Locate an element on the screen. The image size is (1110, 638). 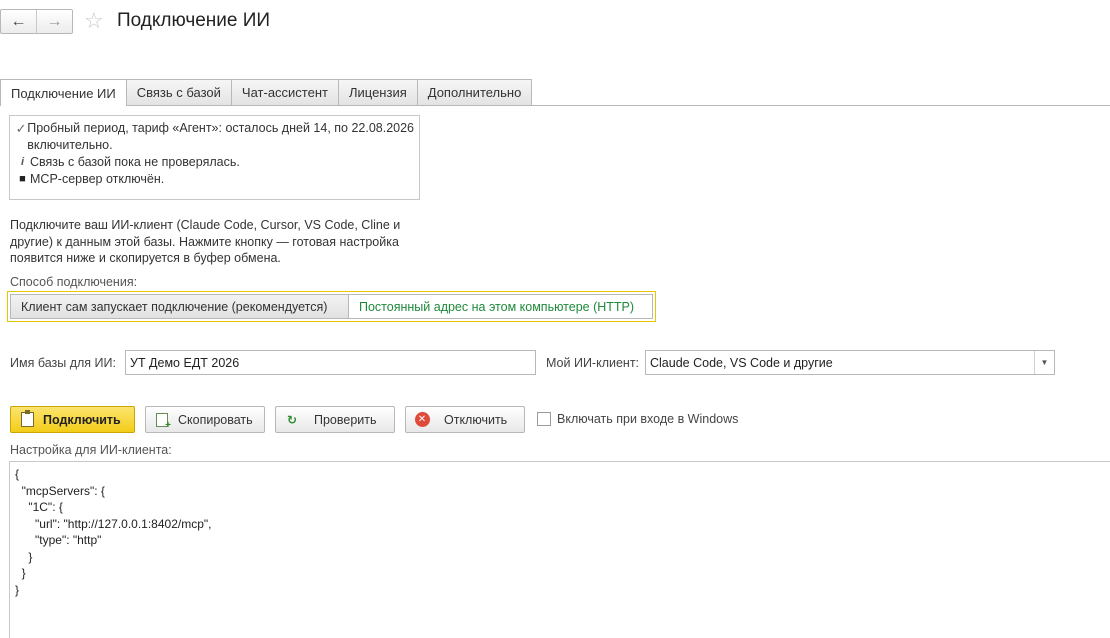
copy-add-icon is located at coordinates (162, 421).